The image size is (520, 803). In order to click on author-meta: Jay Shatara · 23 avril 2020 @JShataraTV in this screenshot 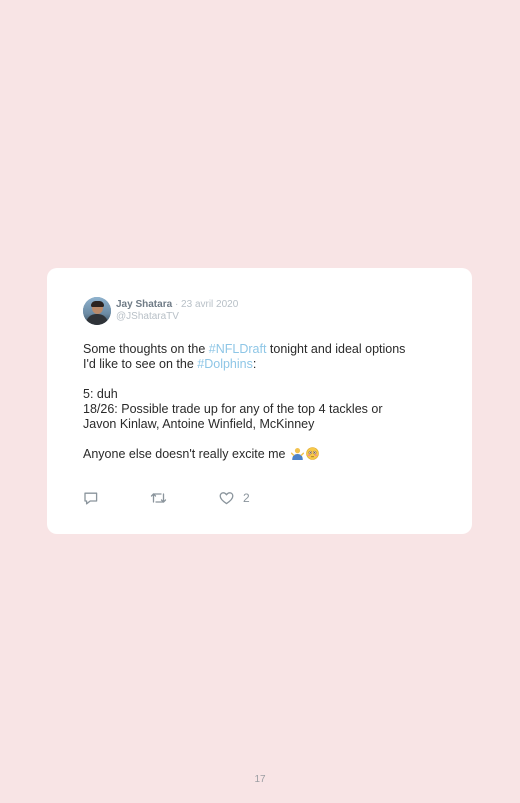, I will do `click(177, 311)`.